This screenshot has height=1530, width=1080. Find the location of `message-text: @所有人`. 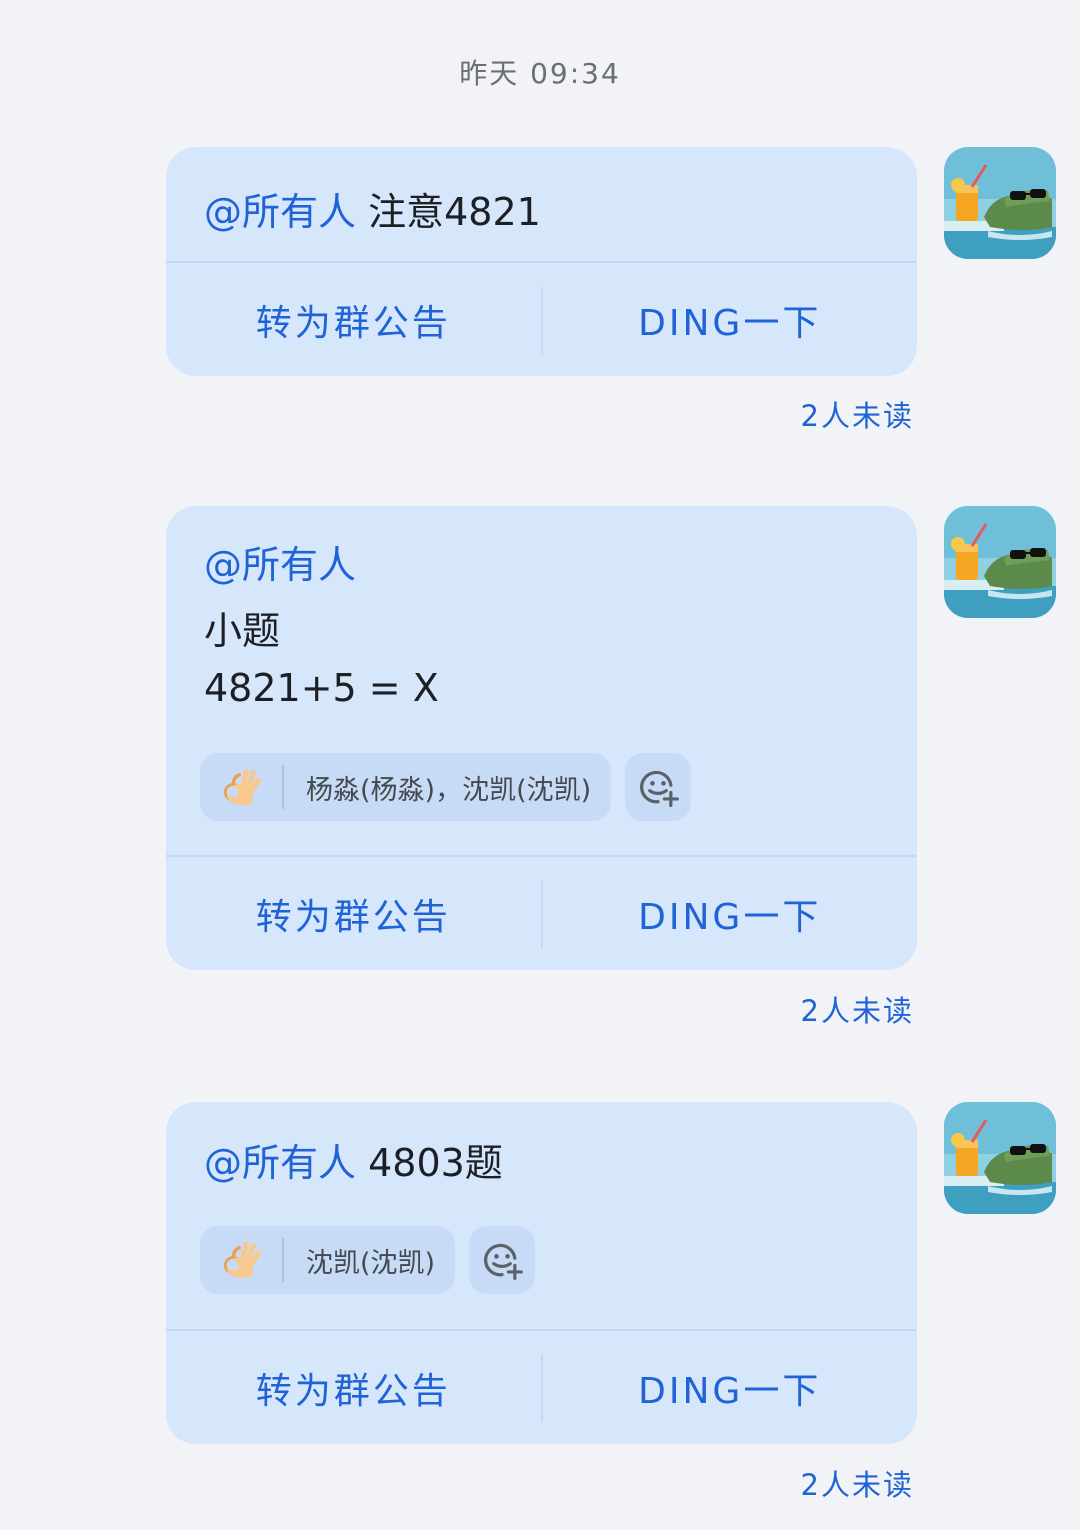

message-text: @所有人 is located at coordinates (560, 567).